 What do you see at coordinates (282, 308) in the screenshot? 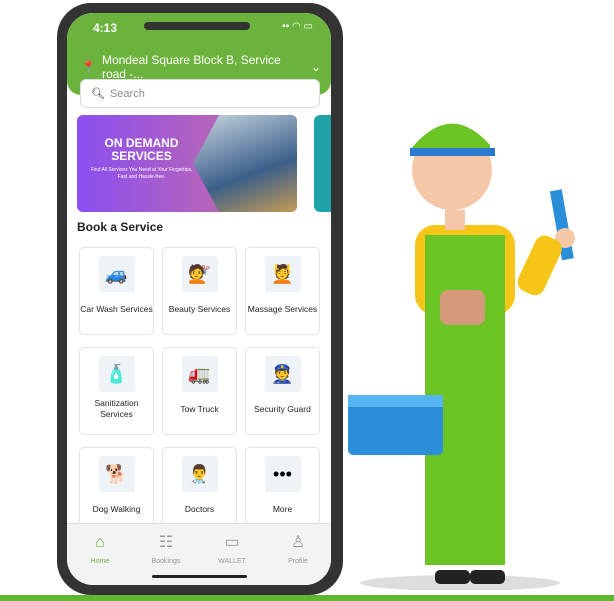
I see `service-label: Massage Services` at bounding box center [282, 308].